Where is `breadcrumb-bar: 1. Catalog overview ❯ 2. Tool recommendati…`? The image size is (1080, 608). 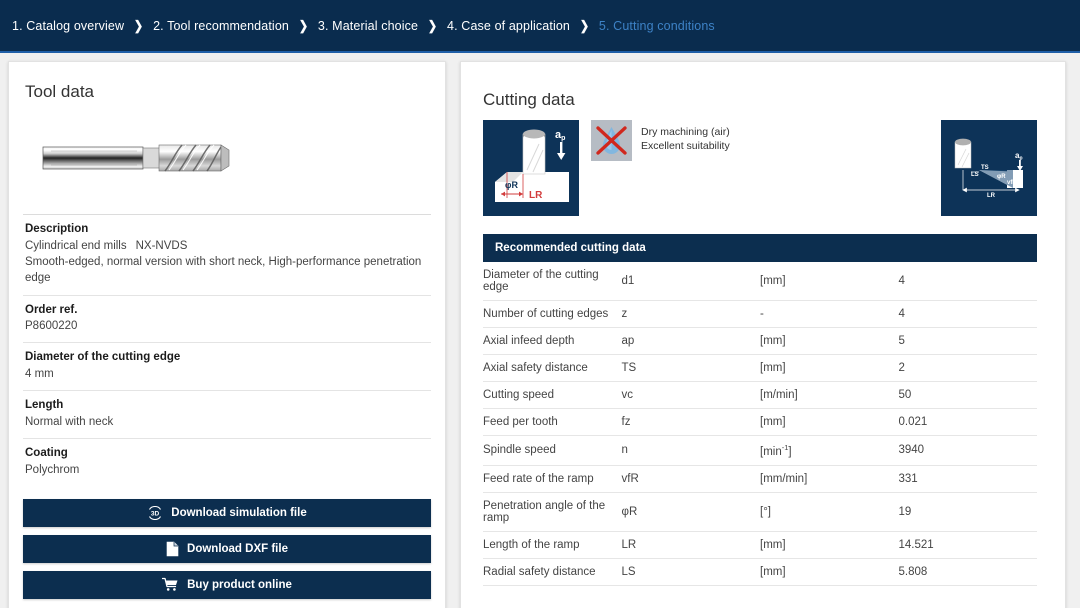
breadcrumb-bar: 1. Catalog overview ❯ 2. Tool recommendati… is located at coordinates (540, 26).